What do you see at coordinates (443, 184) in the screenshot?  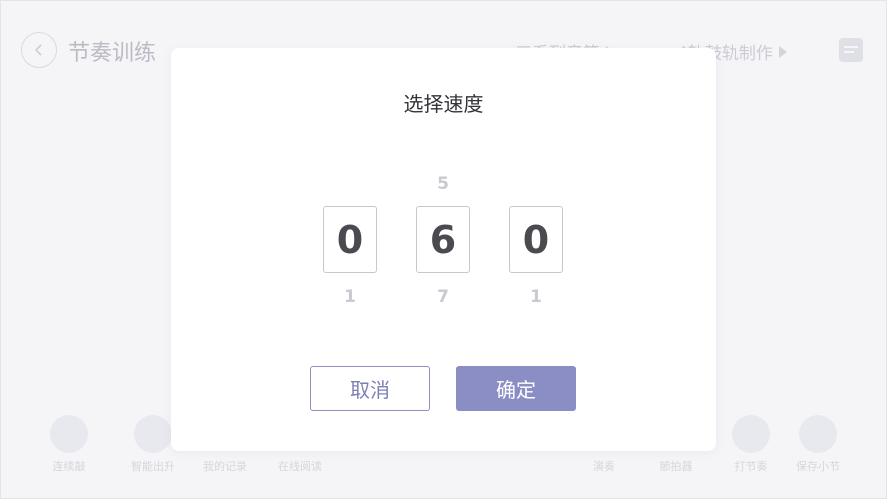 I see `digit-prev: 5` at bounding box center [443, 184].